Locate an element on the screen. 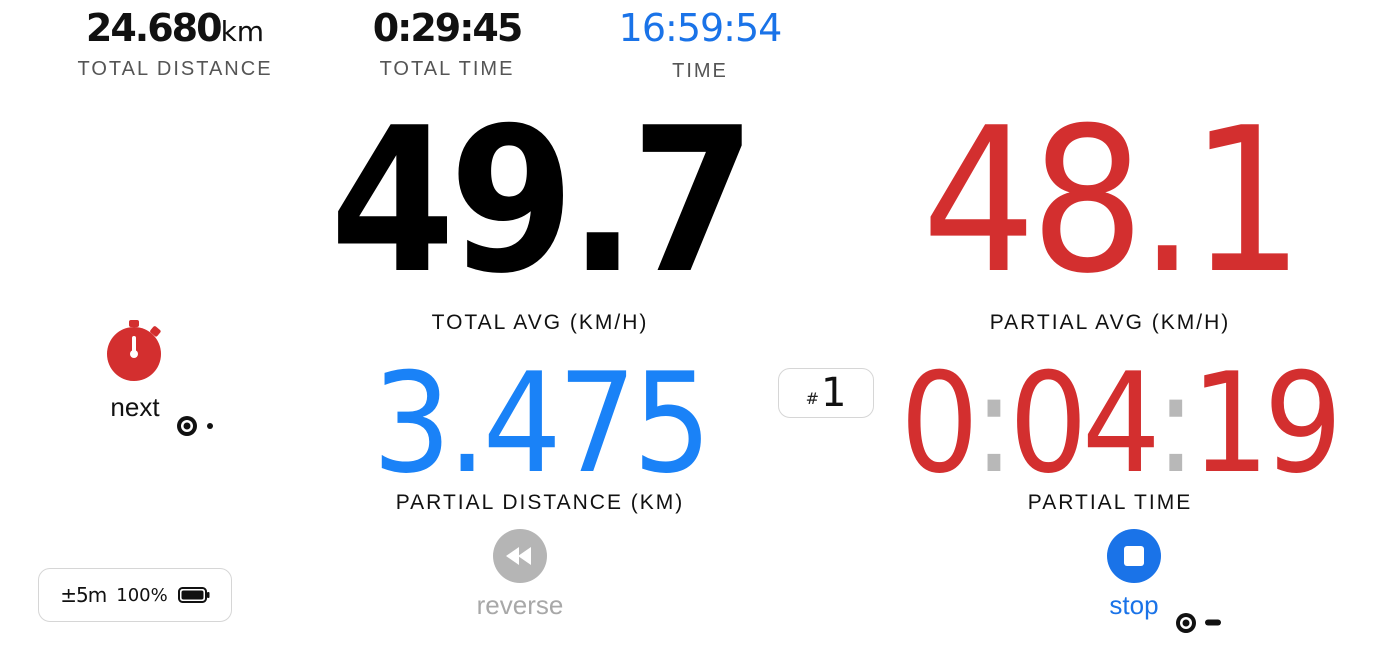  reverse-label: reverse is located at coordinates (520, 605).